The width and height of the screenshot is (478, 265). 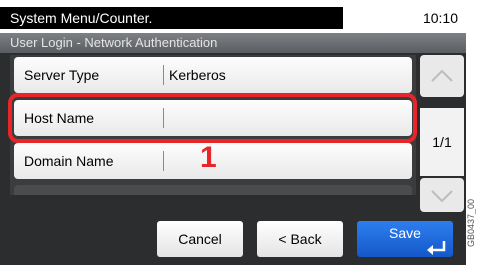 I want to click on page-title: User Login - Network Authentication, so click(x=233, y=43).